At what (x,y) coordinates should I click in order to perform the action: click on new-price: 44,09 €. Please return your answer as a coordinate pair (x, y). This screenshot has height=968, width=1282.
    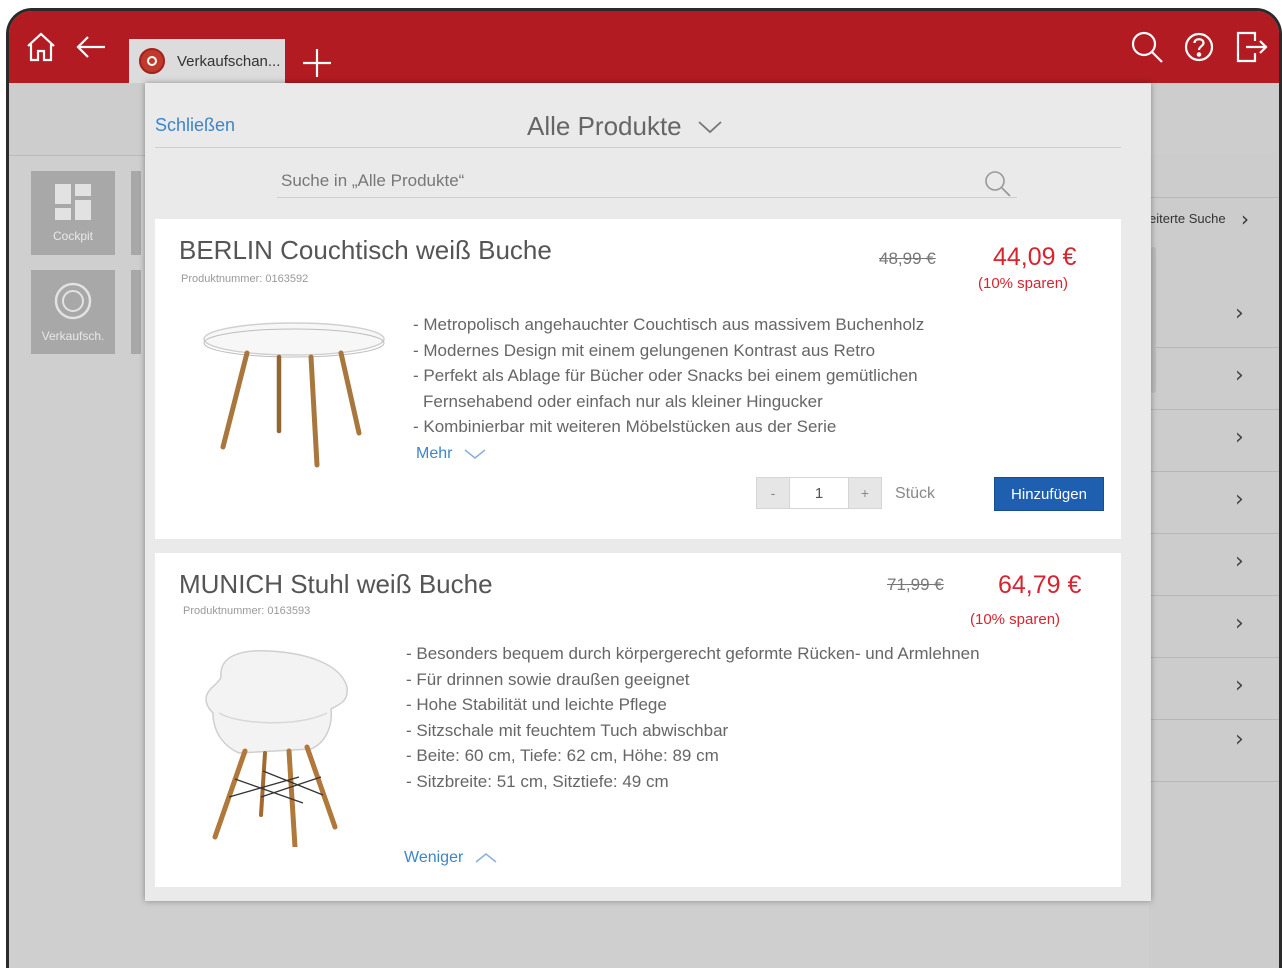
    Looking at the image, I should click on (1035, 257).